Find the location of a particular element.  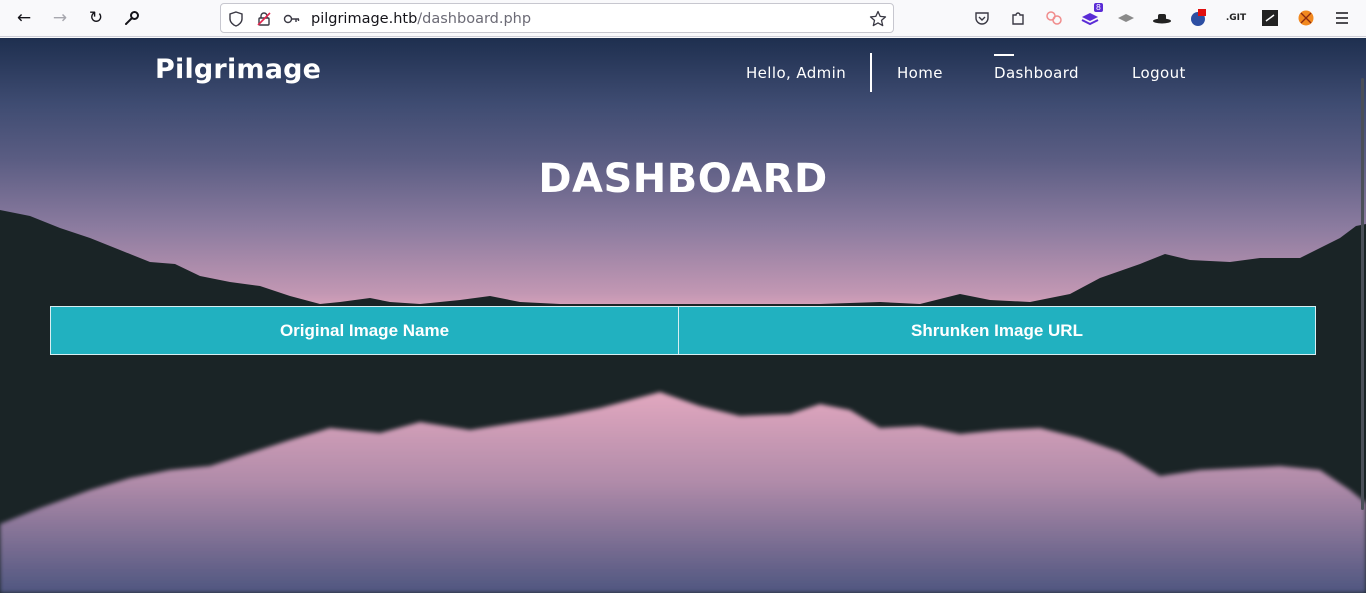

hat-icon is located at coordinates (1162, 18).